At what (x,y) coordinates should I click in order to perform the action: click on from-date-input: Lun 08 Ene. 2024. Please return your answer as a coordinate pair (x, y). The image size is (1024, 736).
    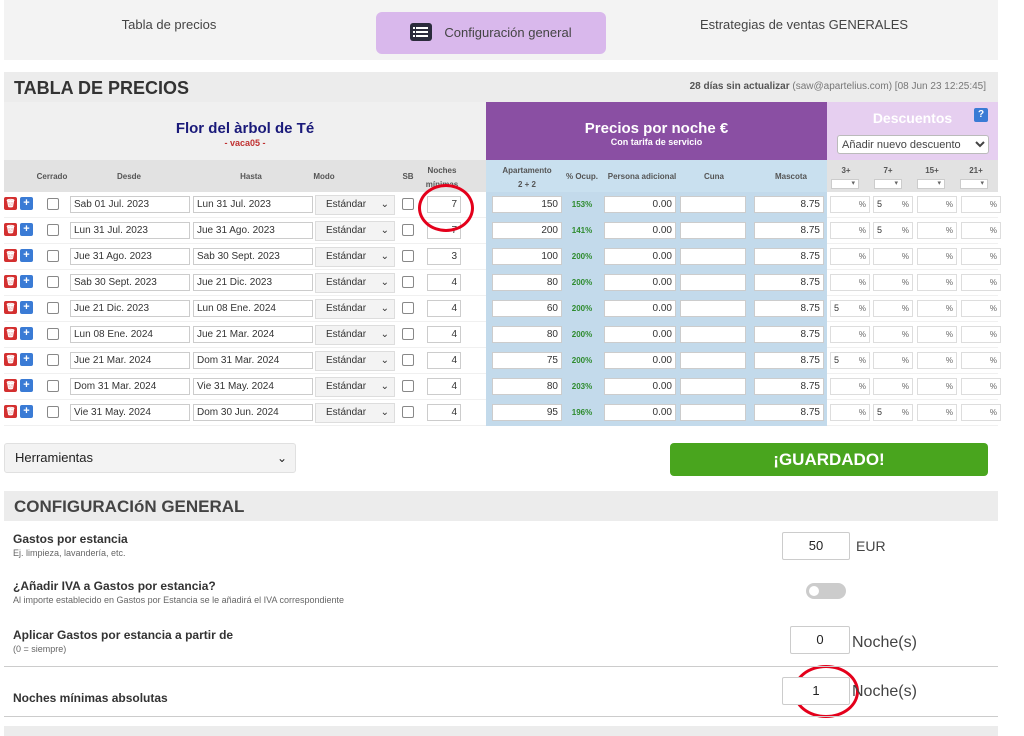
    Looking at the image, I should click on (130, 334).